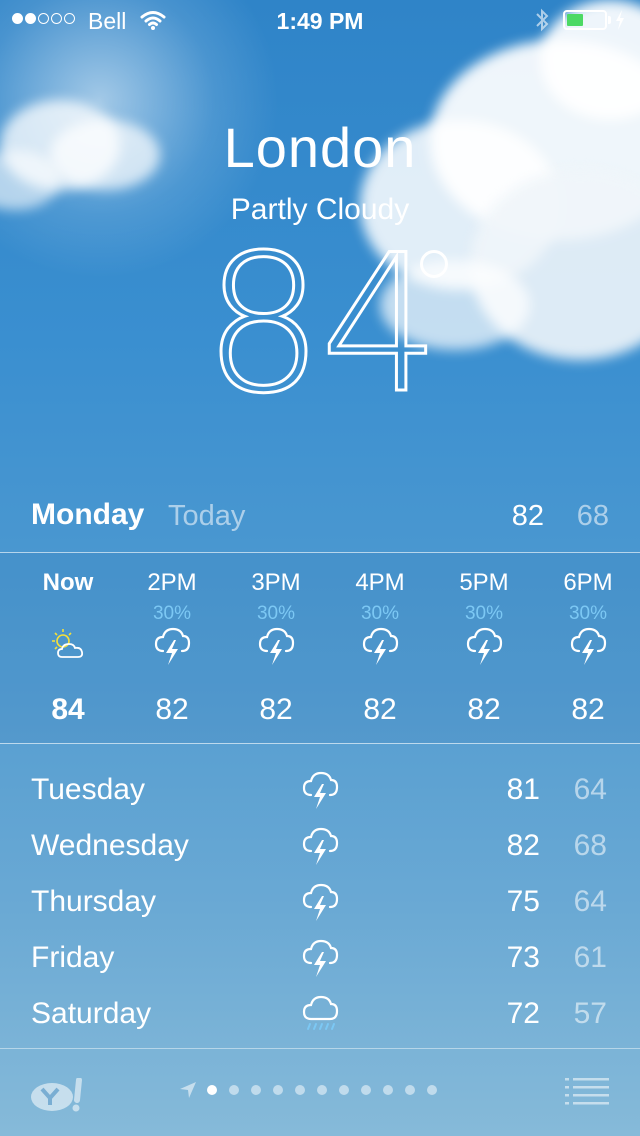 This screenshot has height=1136, width=640. I want to click on bluetooth-icon, so click(542, 20).